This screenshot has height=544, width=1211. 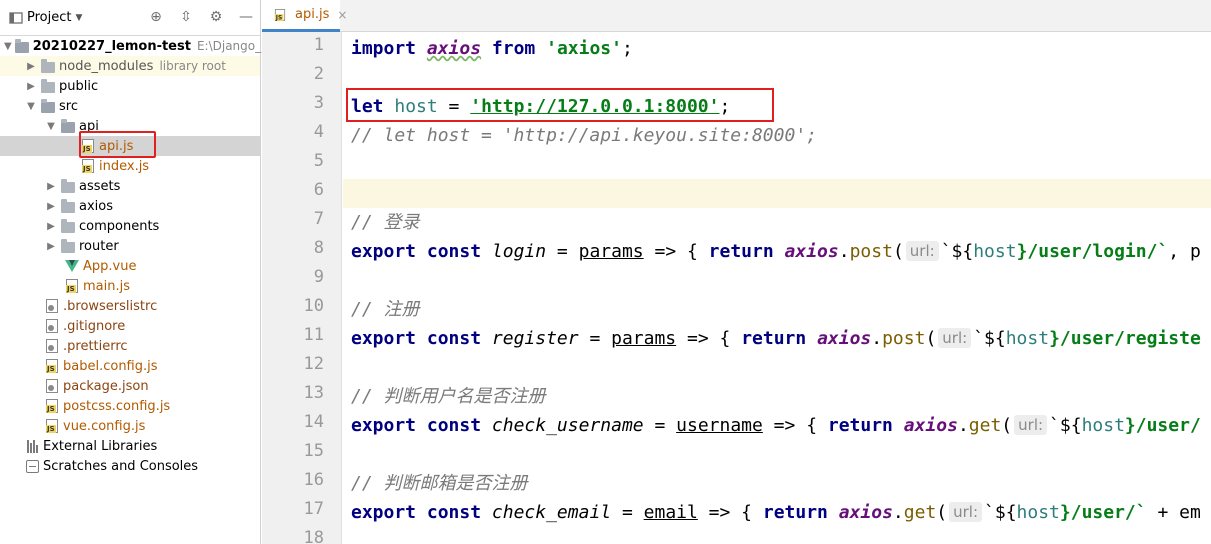 I want to click on tree-item-label: 20210227_lemon-test, so click(x=111, y=46).